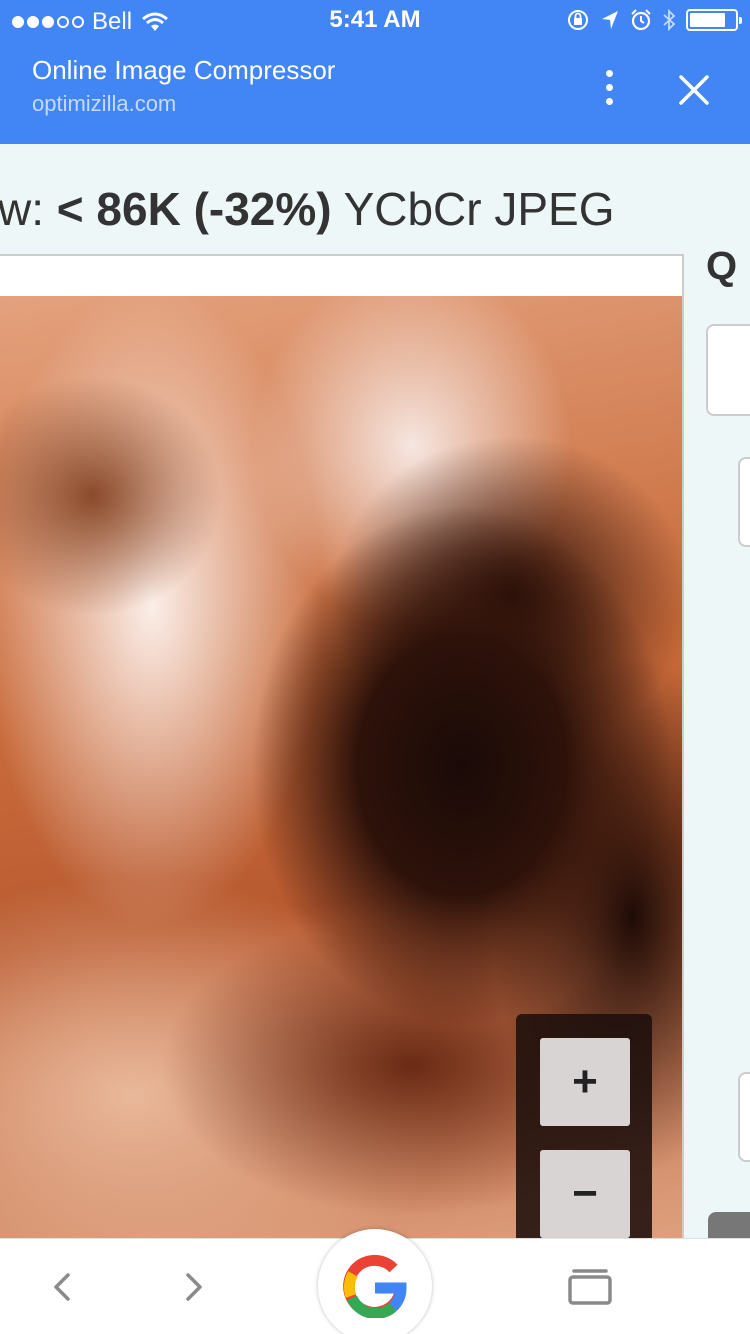  Describe the element at coordinates (609, 88) in the screenshot. I see `more-vert-icon` at that location.